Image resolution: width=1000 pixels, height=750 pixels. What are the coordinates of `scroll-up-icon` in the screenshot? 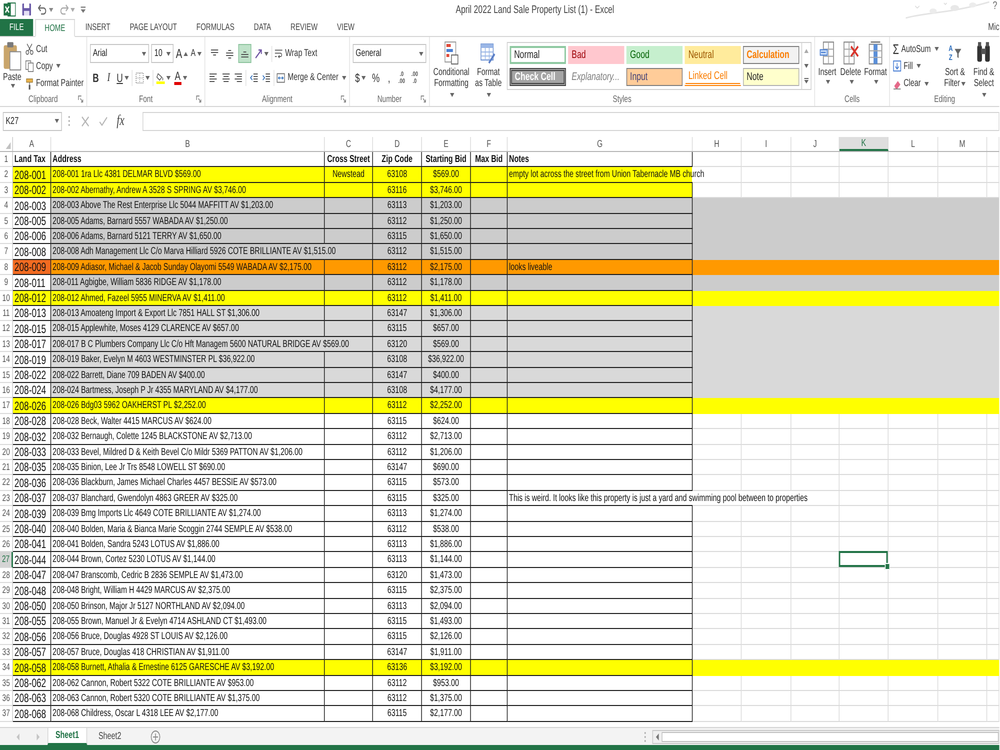 It's located at (807, 51).